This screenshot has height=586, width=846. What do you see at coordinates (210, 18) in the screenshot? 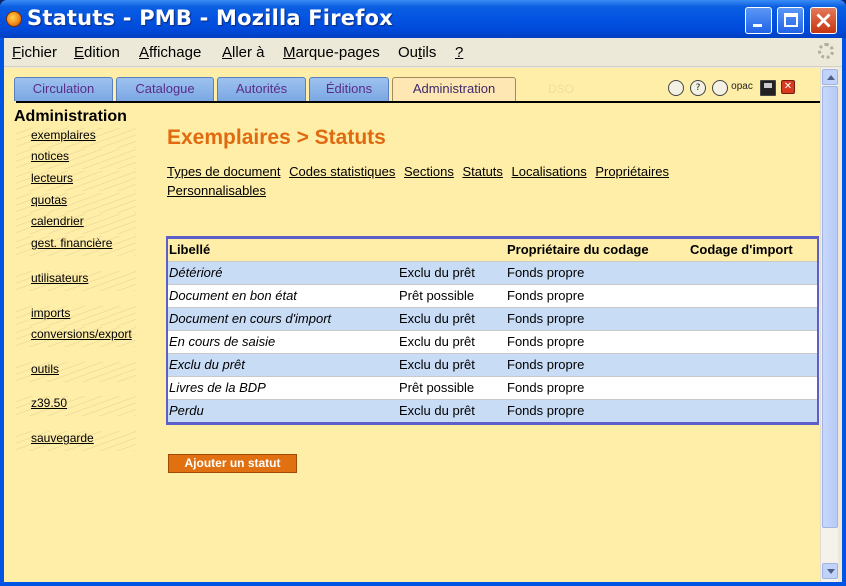
I see `window-title: Statuts - PMB - Mozilla Firefox` at bounding box center [210, 18].